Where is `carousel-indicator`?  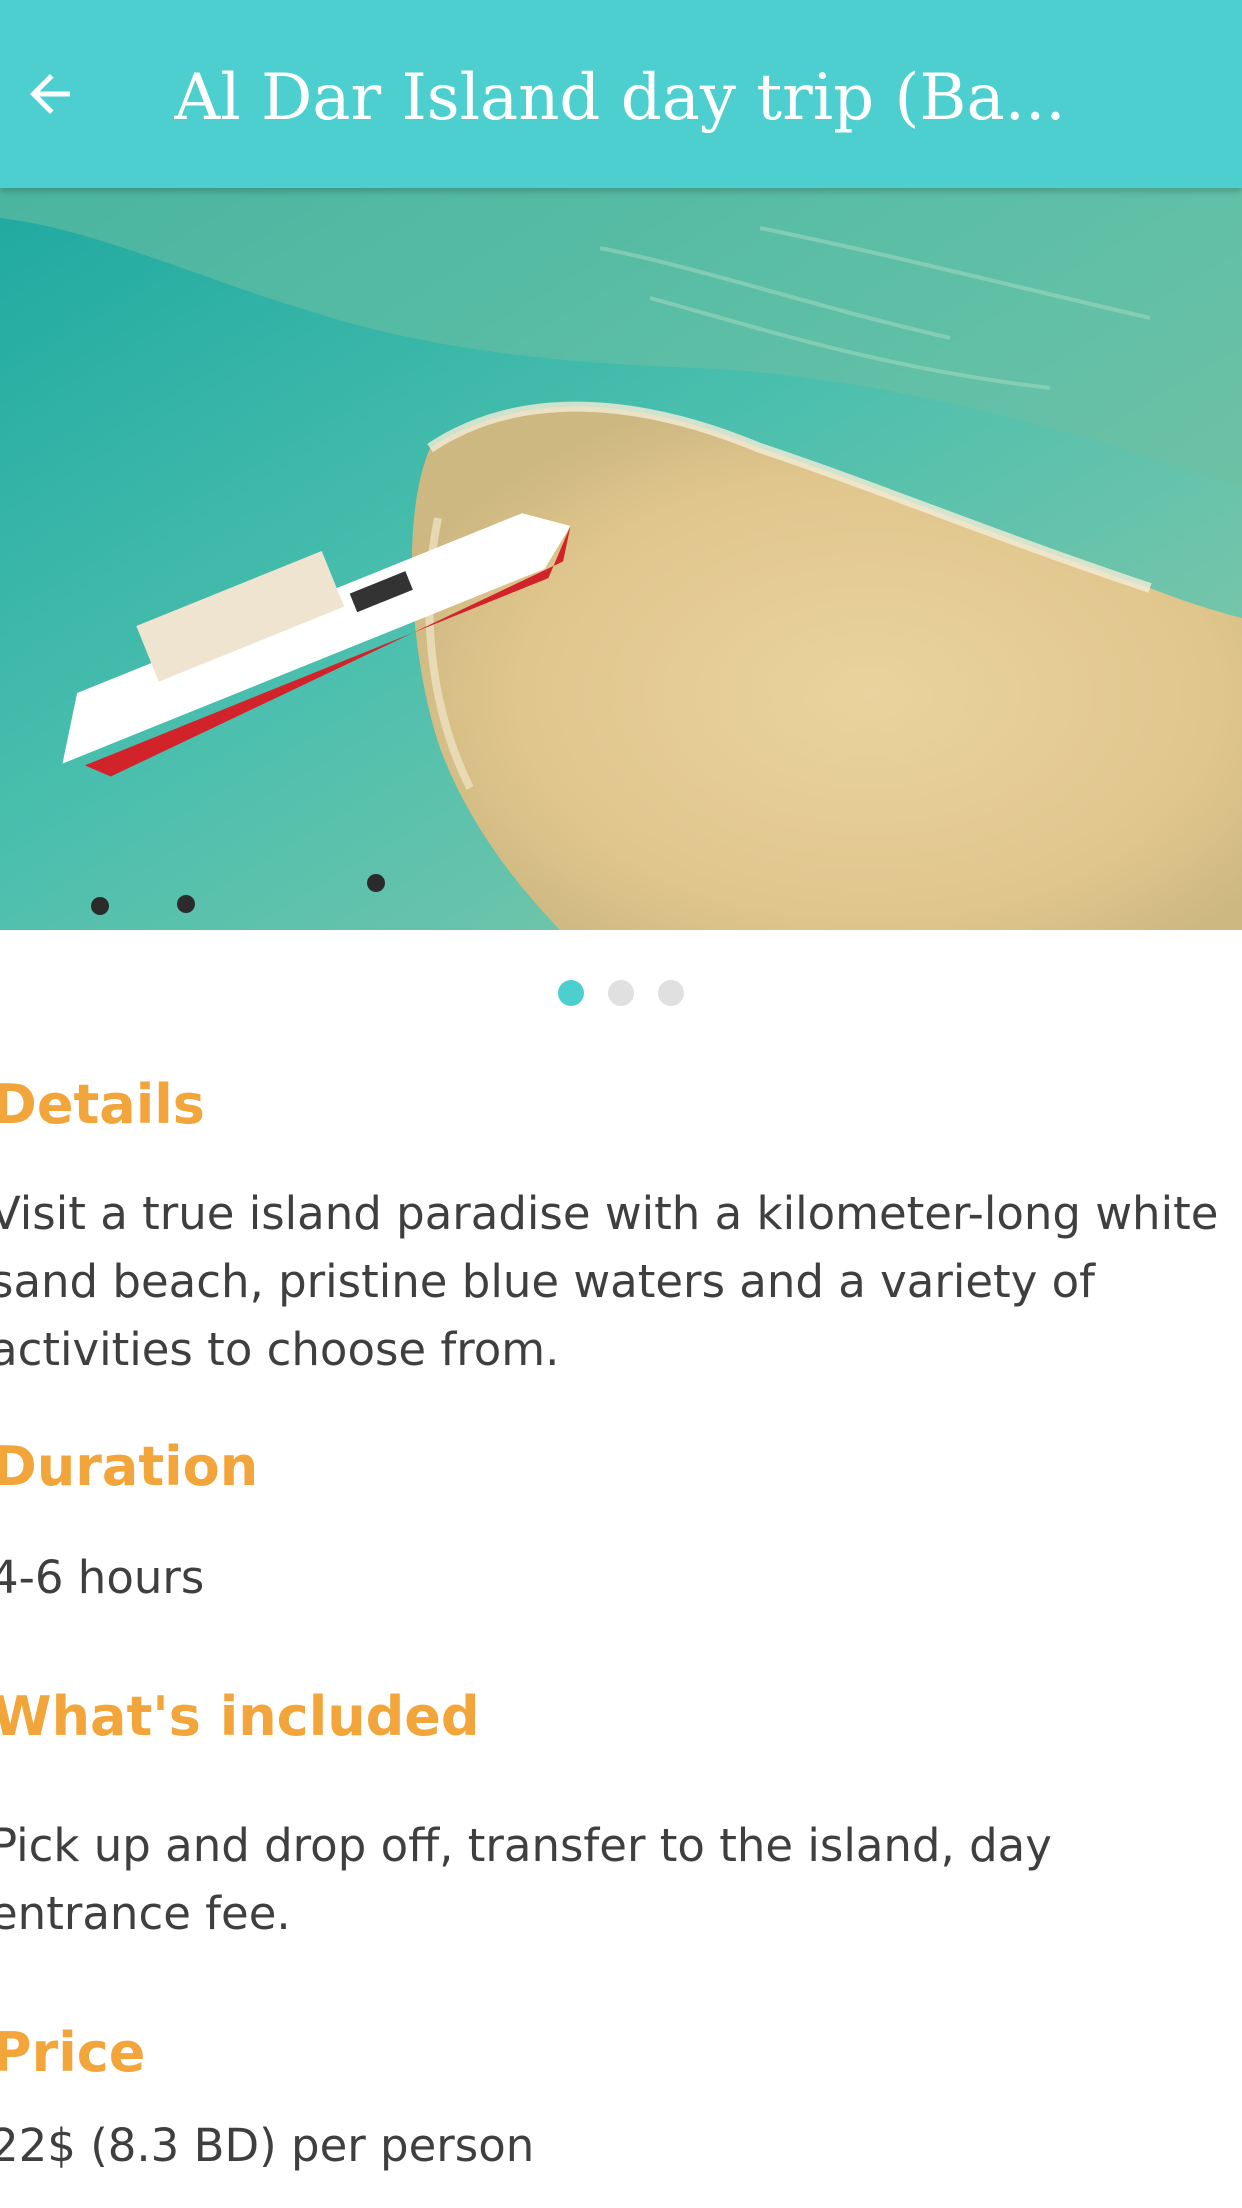
carousel-indicator is located at coordinates (621, 995).